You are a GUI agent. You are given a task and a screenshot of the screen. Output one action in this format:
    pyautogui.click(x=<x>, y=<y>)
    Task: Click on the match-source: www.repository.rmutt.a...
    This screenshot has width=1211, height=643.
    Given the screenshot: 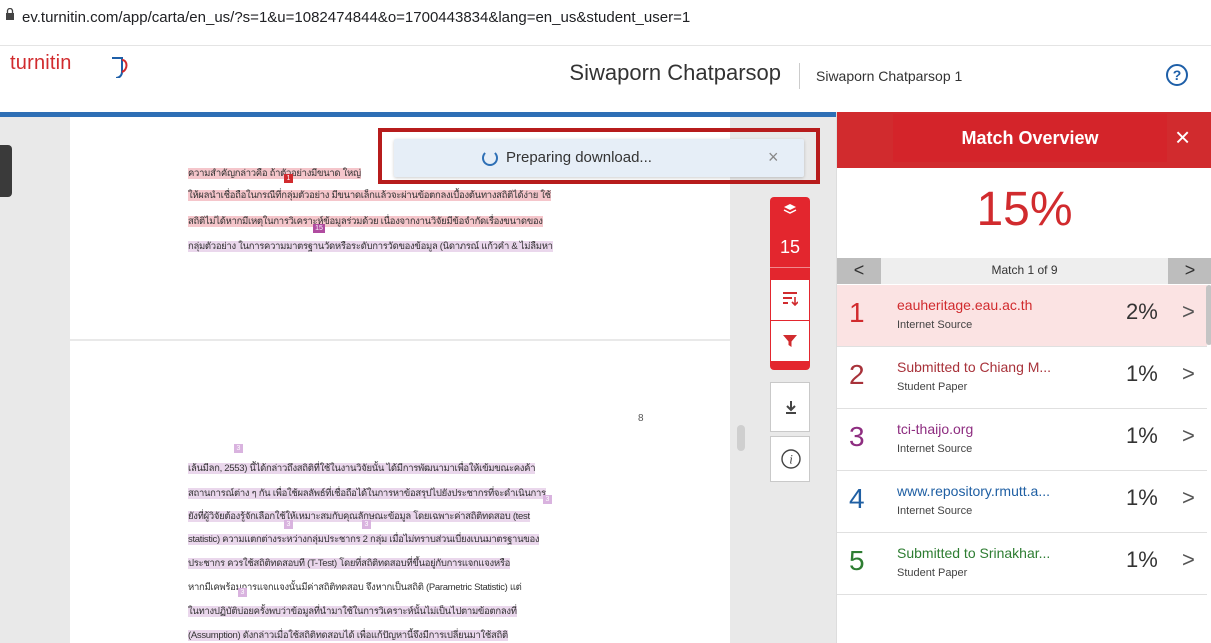 What is the action you would take?
    pyautogui.click(x=973, y=491)
    